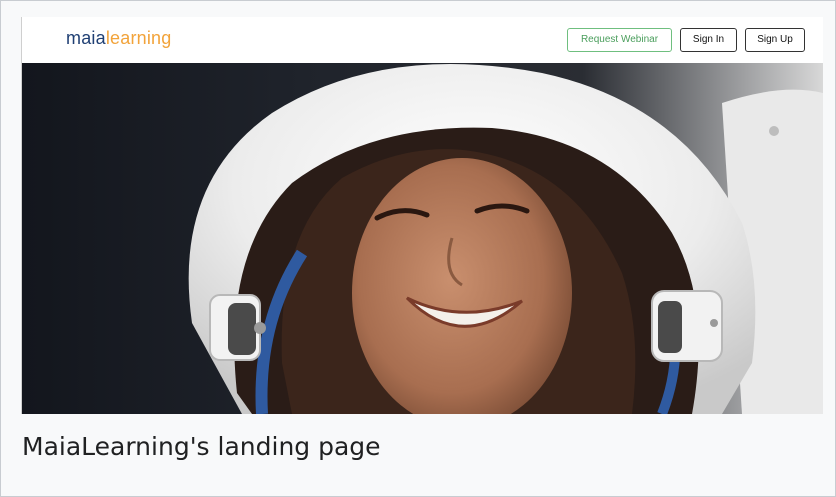 This screenshot has width=836, height=497. Describe the element at coordinates (619, 40) in the screenshot. I see `request-webinar-button: Request Webinar` at that location.